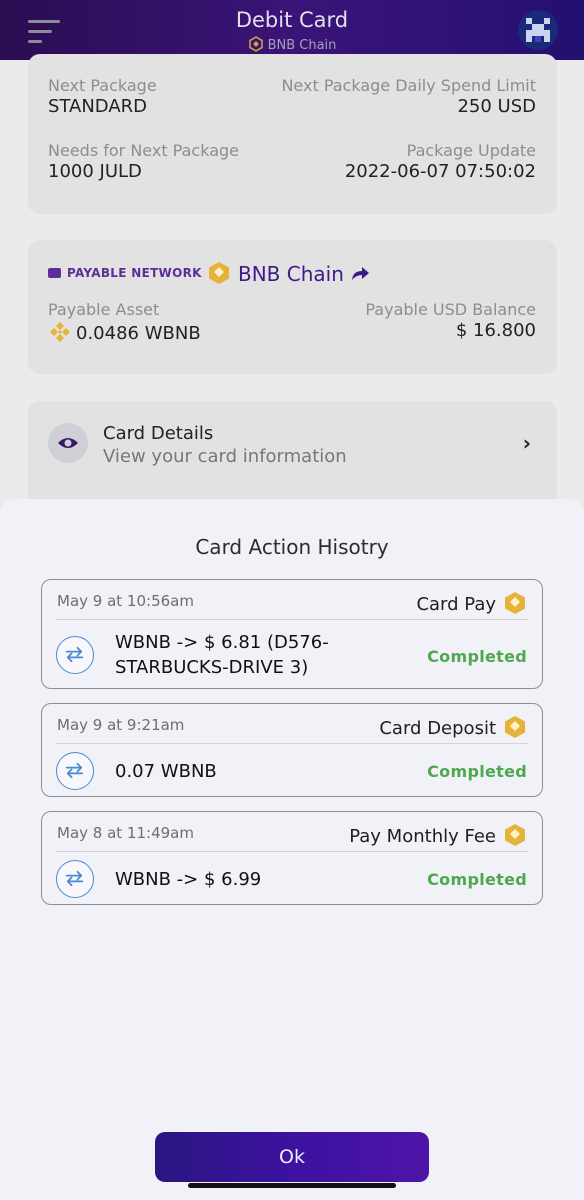  What do you see at coordinates (134, 273) in the screenshot?
I see `payable-network-label: PAYABLE NETWORK` at bounding box center [134, 273].